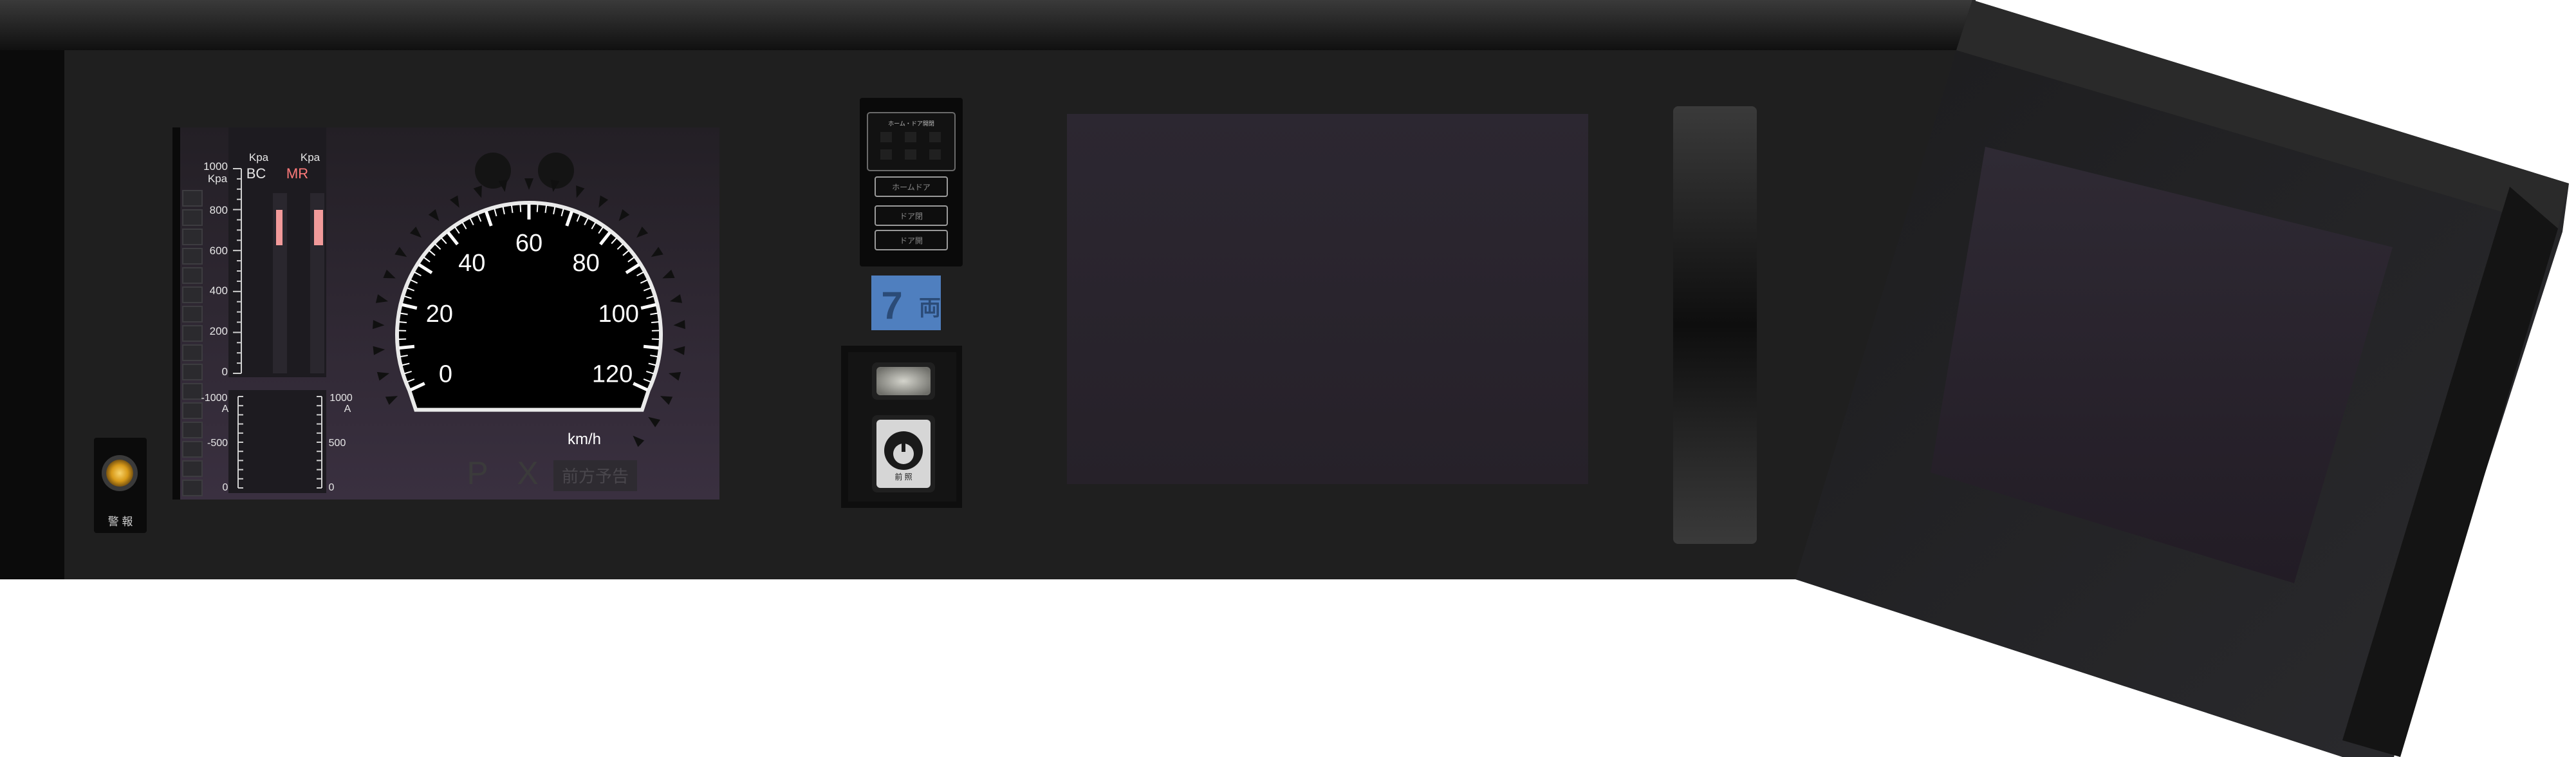 This screenshot has height=757, width=2576. I want to click on ammeter-right-mid: 500, so click(337, 443).